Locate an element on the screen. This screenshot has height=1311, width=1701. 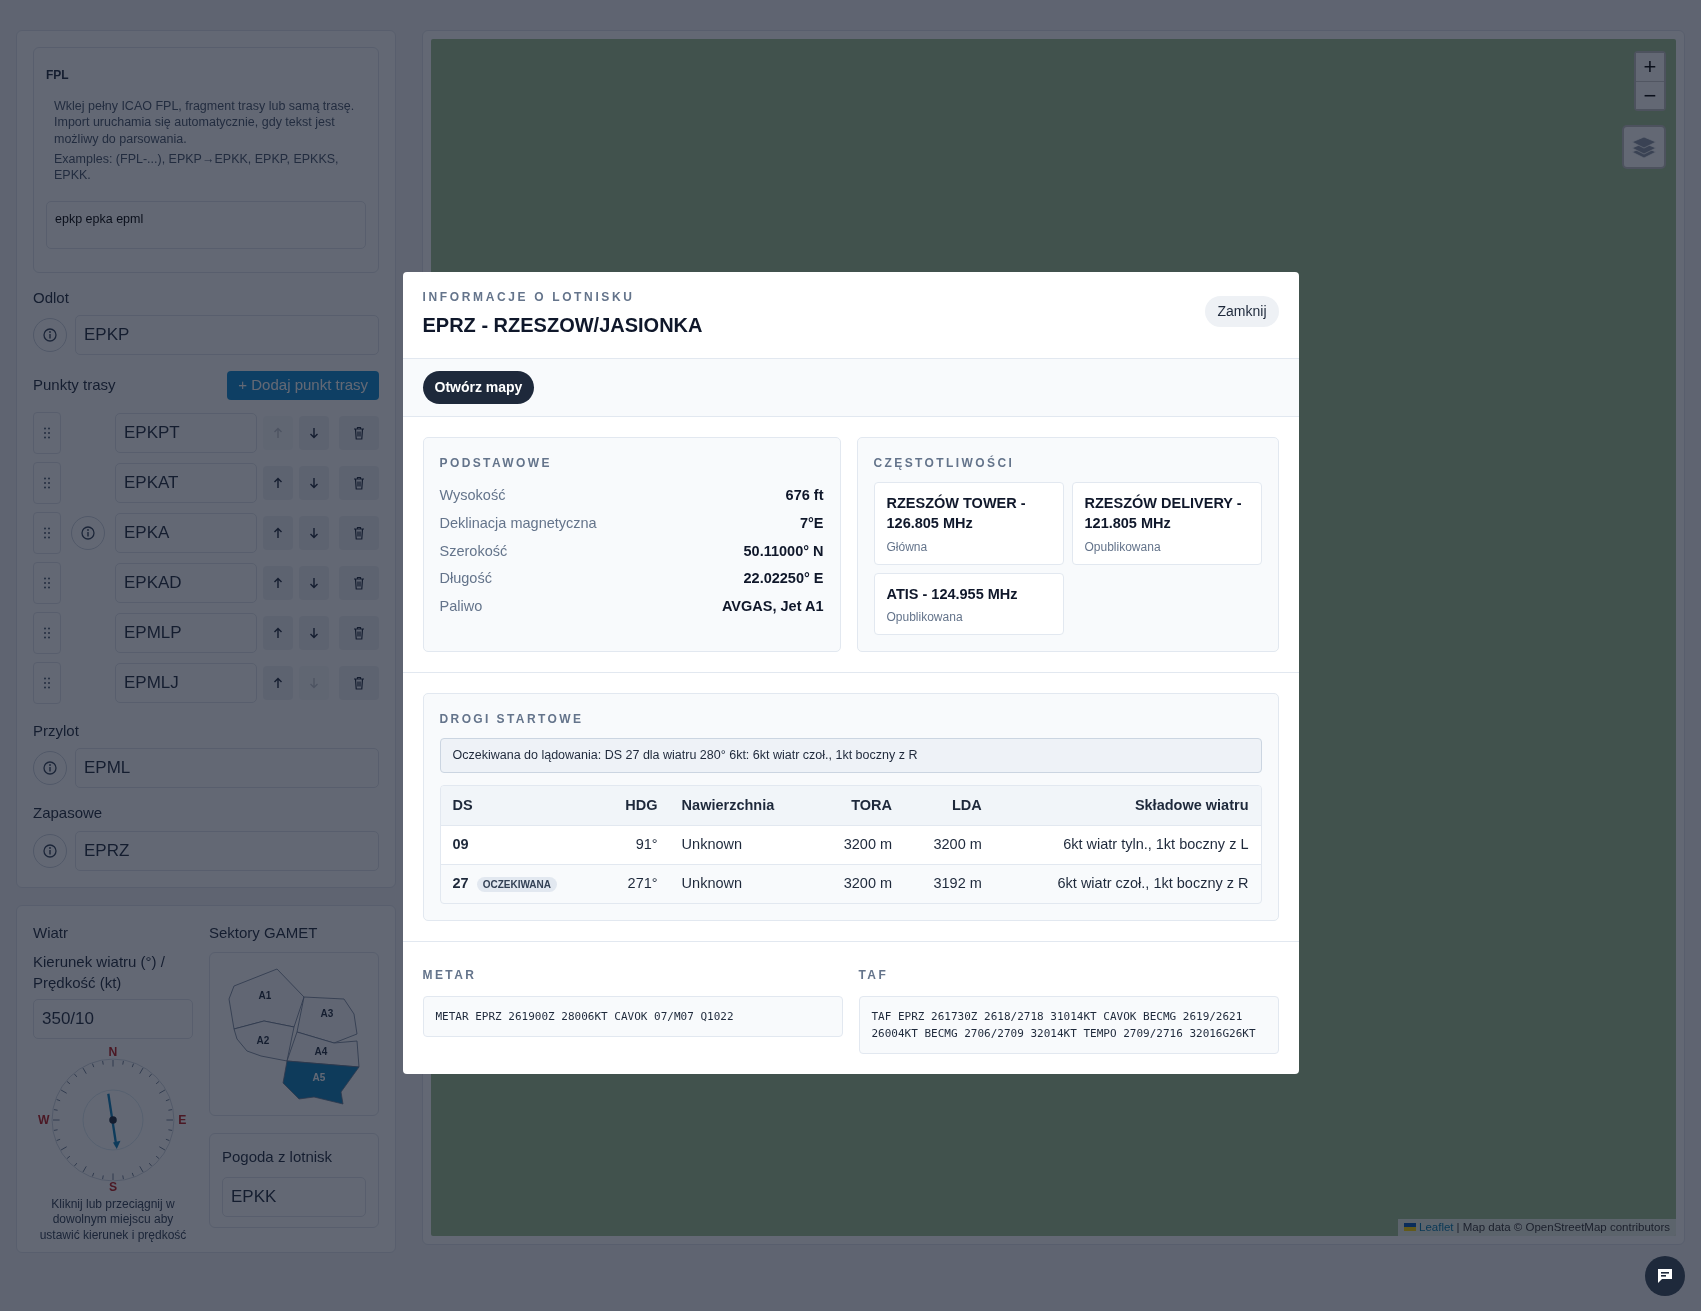
info-value: 22.02250° E is located at coordinates (783, 579).